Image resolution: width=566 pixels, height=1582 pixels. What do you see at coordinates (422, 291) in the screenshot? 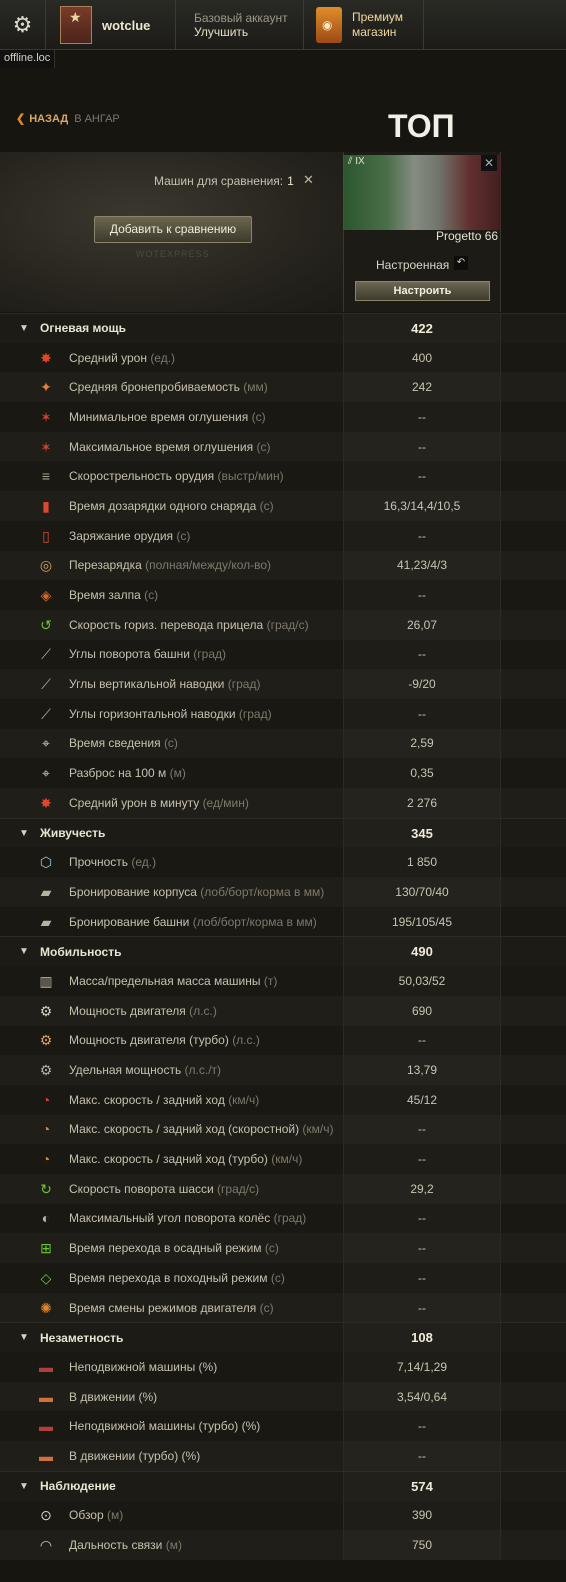
I see `configure-button: Настроить` at bounding box center [422, 291].